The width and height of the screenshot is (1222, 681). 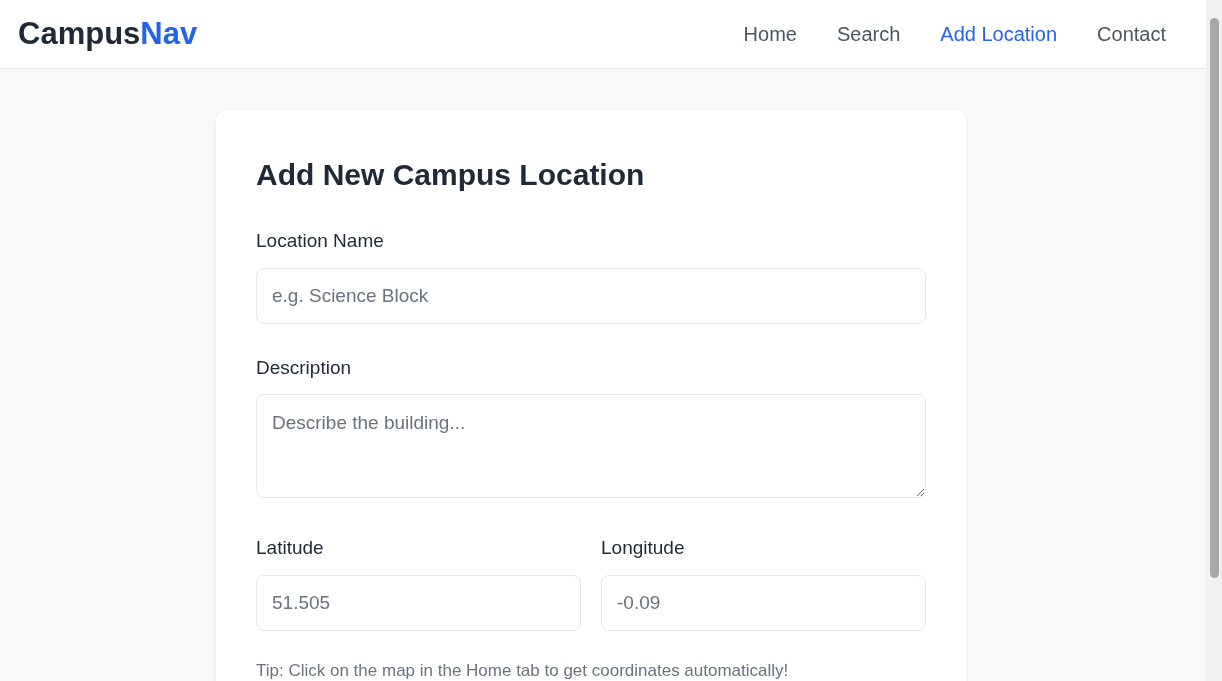 I want to click on nav-link: Contact, so click(x=1131, y=34).